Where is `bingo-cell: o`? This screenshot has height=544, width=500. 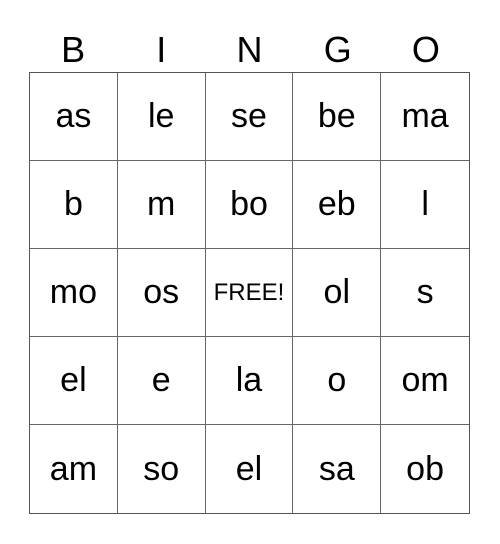 bingo-cell: o is located at coordinates (337, 381).